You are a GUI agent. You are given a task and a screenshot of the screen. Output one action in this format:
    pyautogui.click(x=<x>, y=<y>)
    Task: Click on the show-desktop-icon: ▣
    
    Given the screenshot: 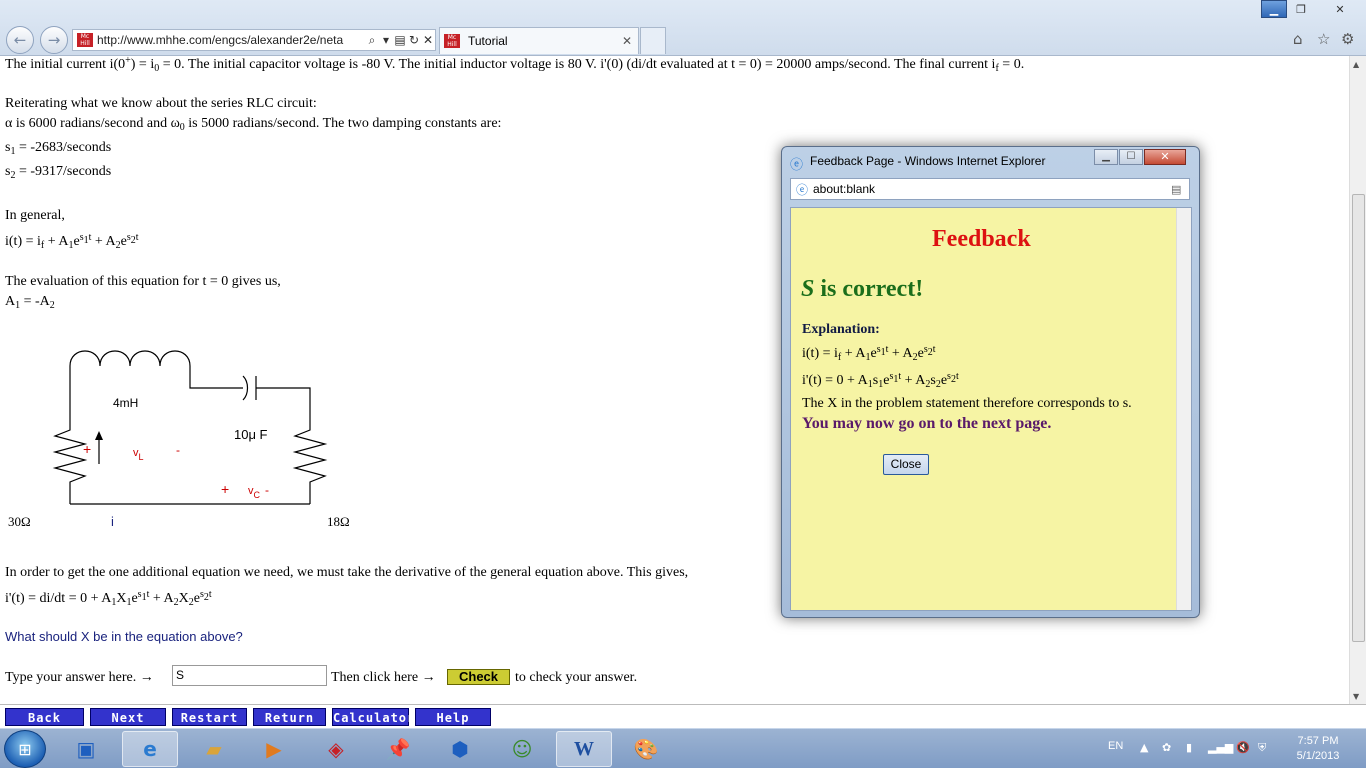 What is the action you would take?
    pyautogui.click(x=86, y=749)
    